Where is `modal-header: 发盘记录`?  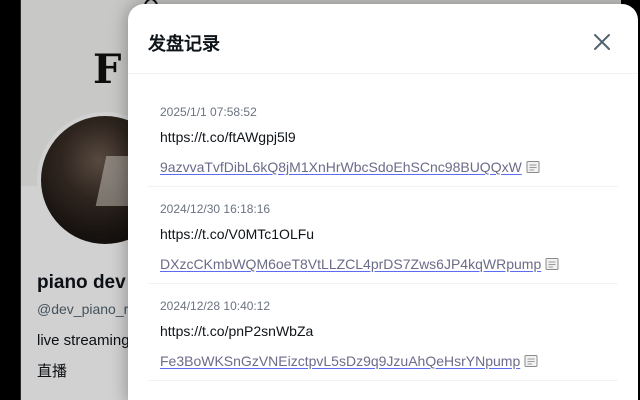 modal-header: 发盘记录 is located at coordinates (383, 39).